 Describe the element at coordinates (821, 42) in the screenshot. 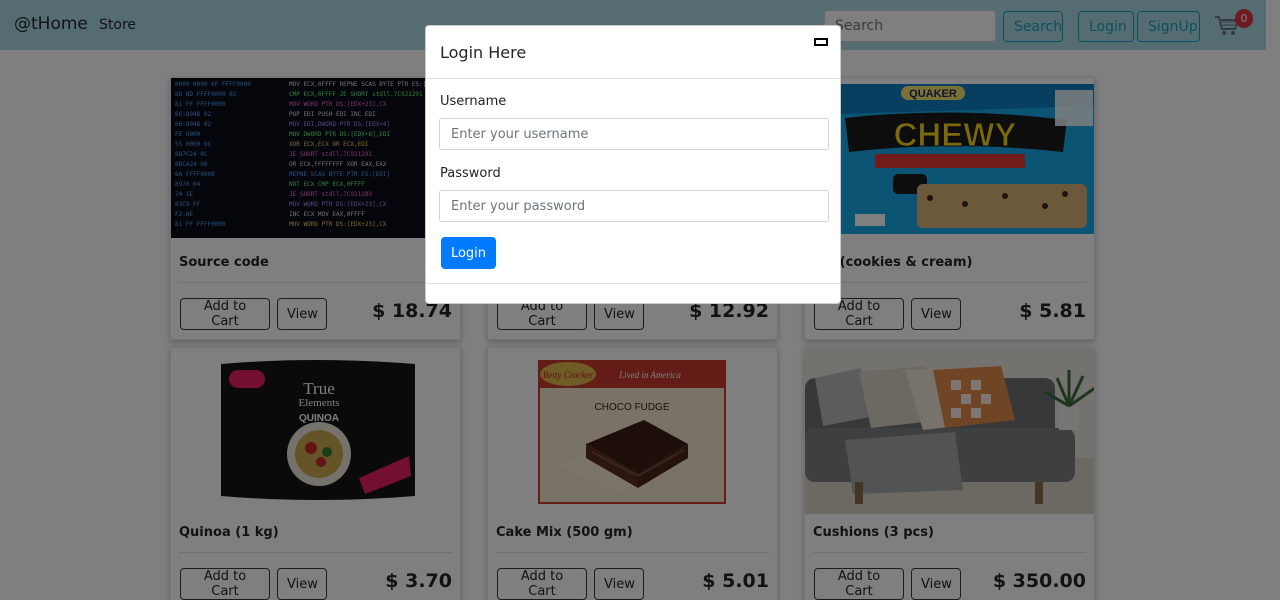

I see `close-icon` at that location.